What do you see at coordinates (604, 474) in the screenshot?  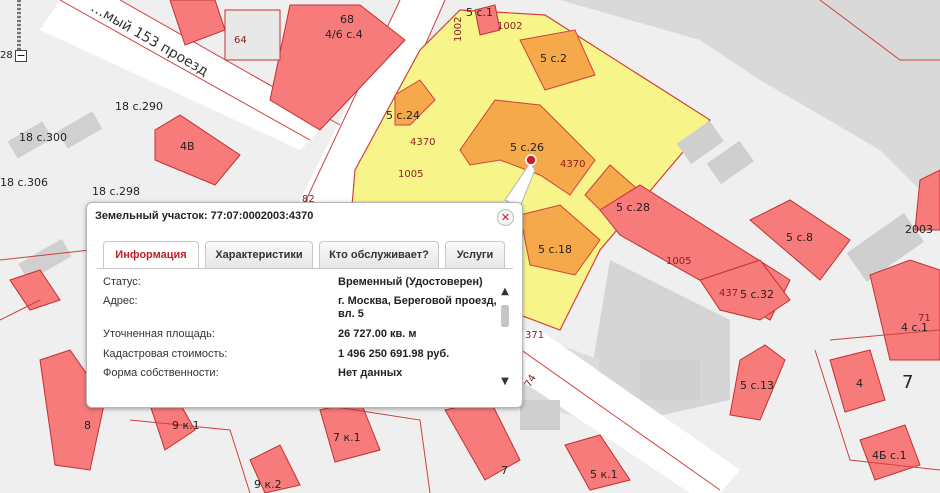 I see `label-5k1: 5 к.1` at bounding box center [604, 474].